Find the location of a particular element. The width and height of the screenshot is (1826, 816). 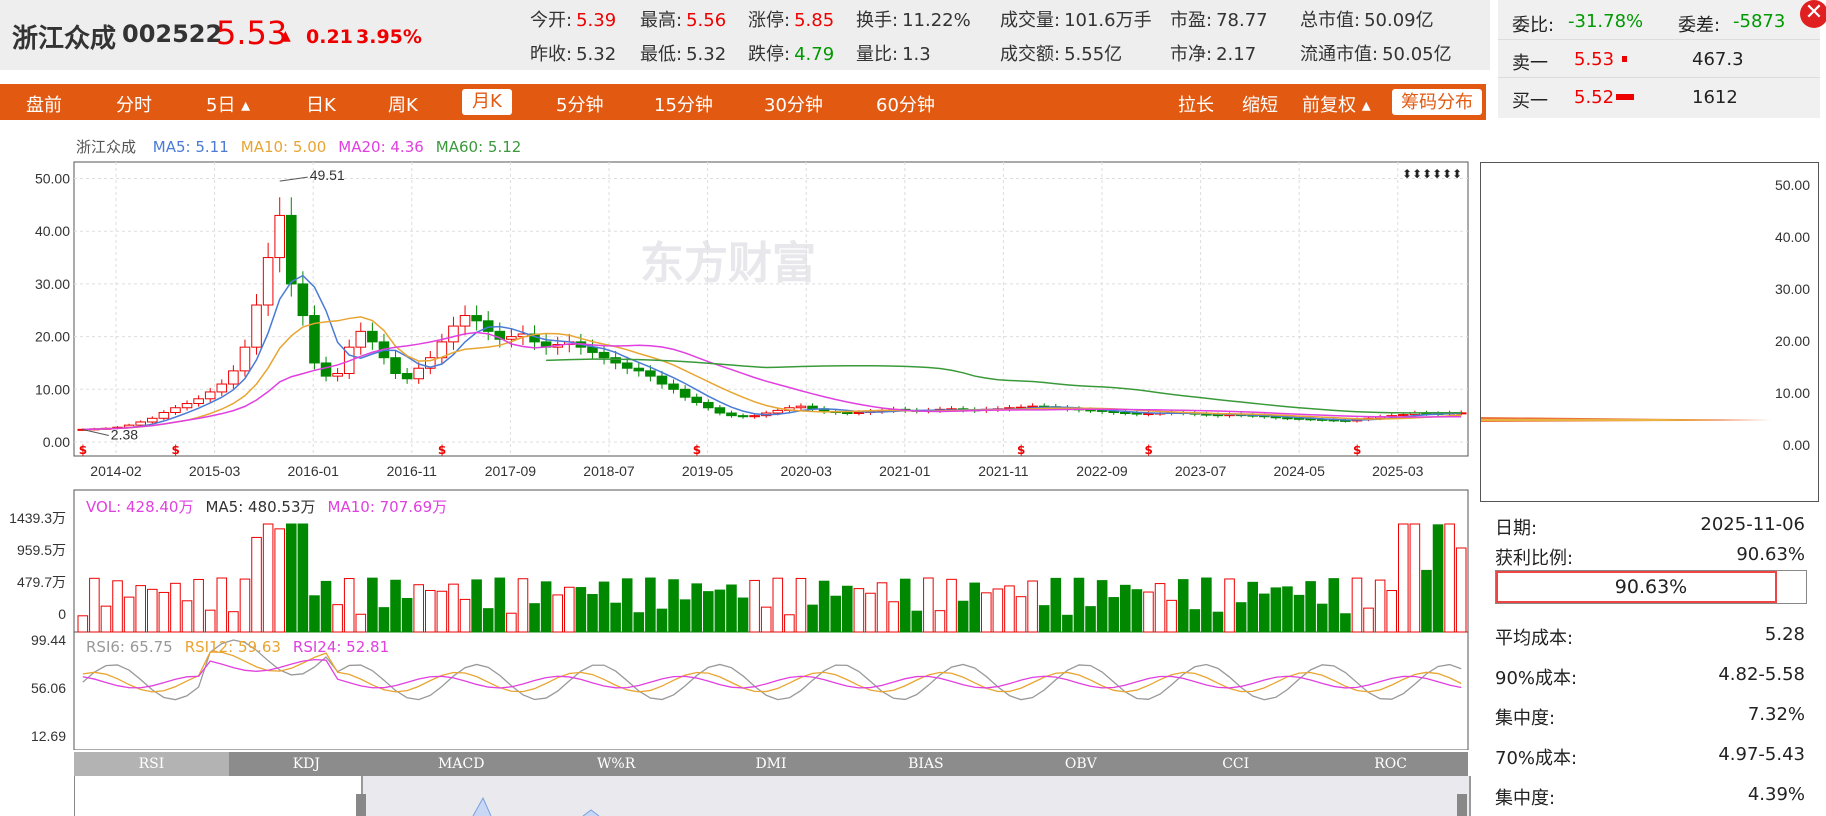

quote-field: 今开: 5.39 is located at coordinates (573, 19).